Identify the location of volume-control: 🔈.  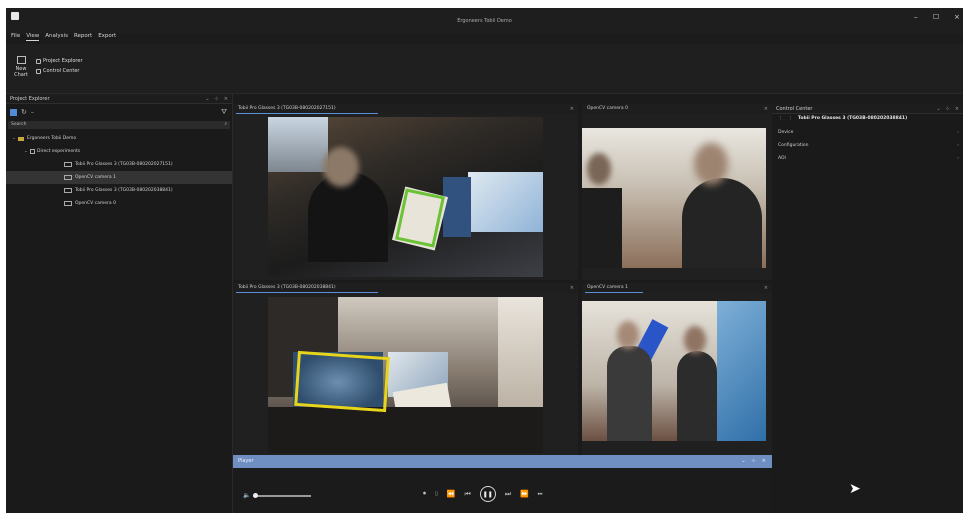
(277, 495).